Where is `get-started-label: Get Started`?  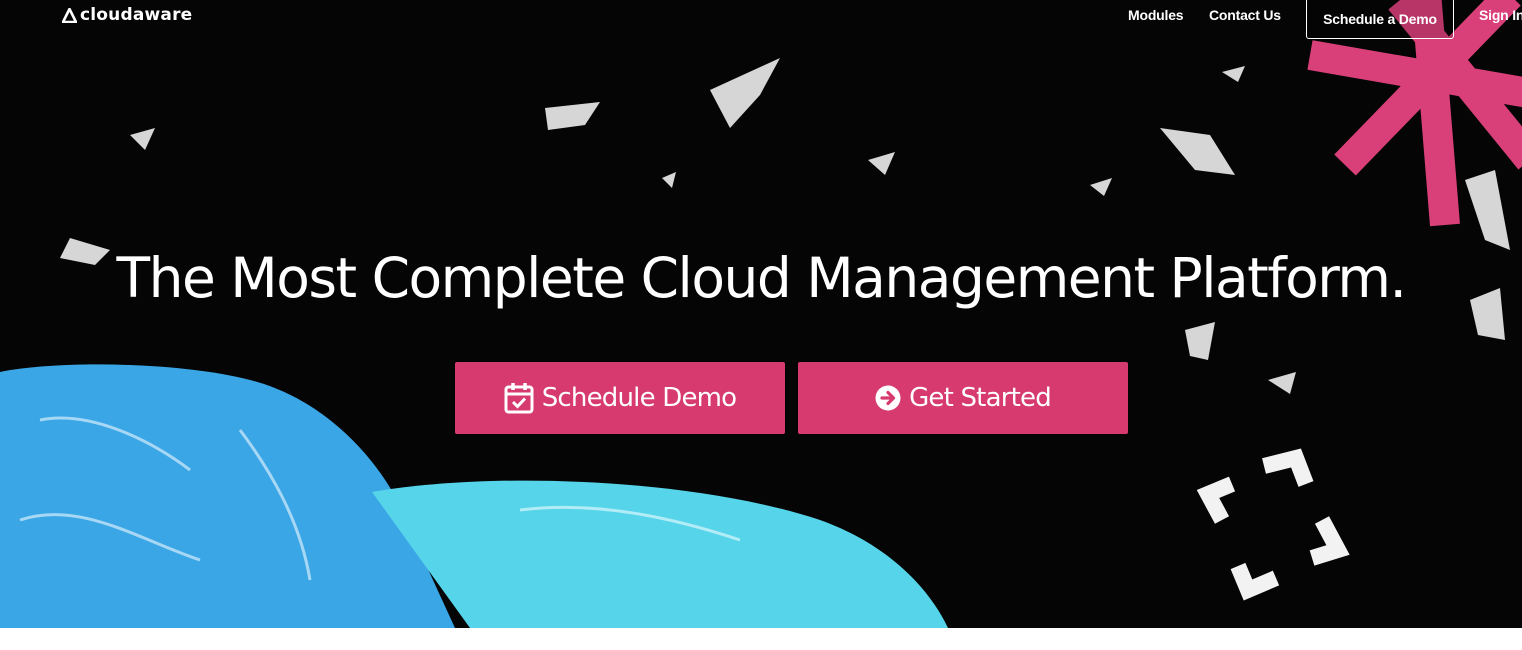
get-started-label: Get Started is located at coordinates (980, 398).